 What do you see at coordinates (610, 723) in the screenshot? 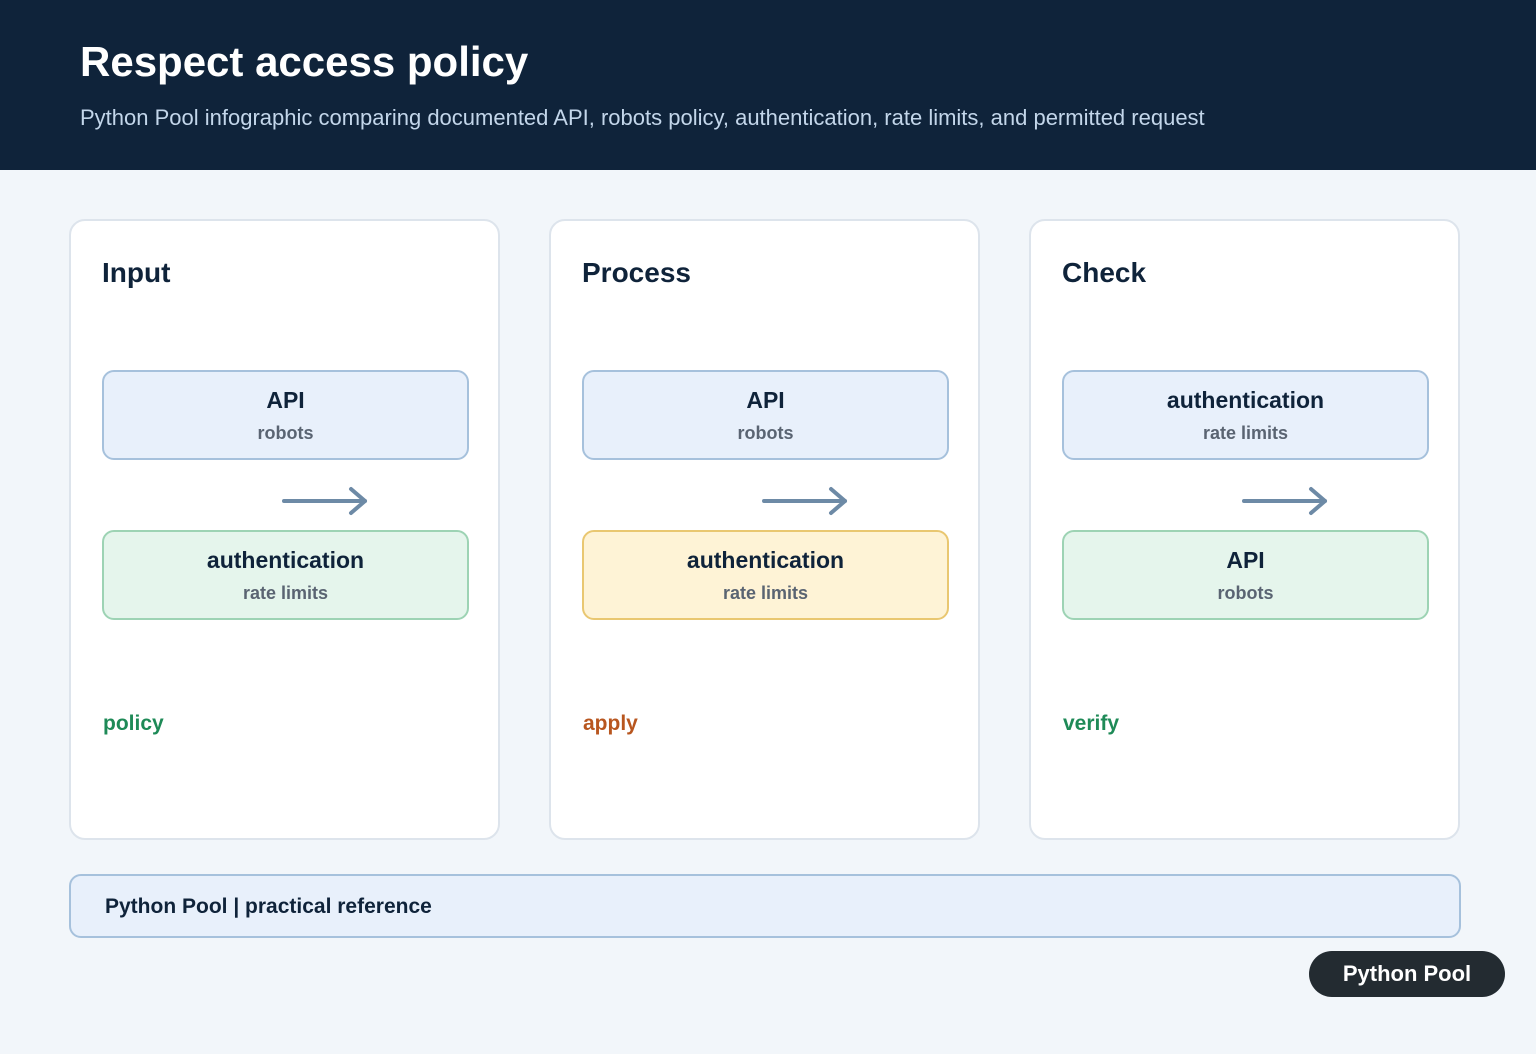
I see `panel-tag: apply` at bounding box center [610, 723].